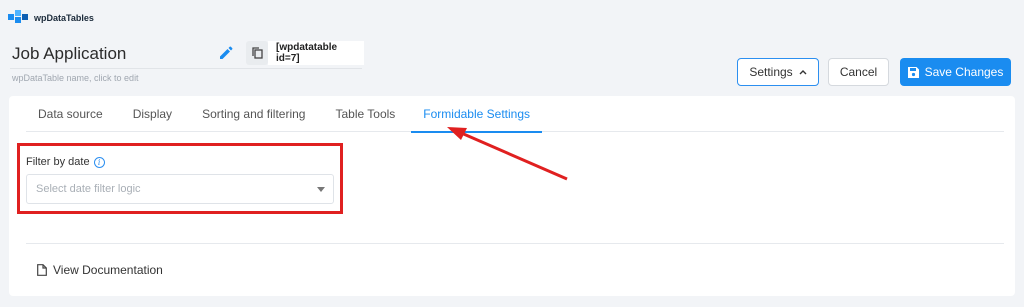 The image size is (1024, 307). I want to click on tab-display: Display, so click(152, 114).